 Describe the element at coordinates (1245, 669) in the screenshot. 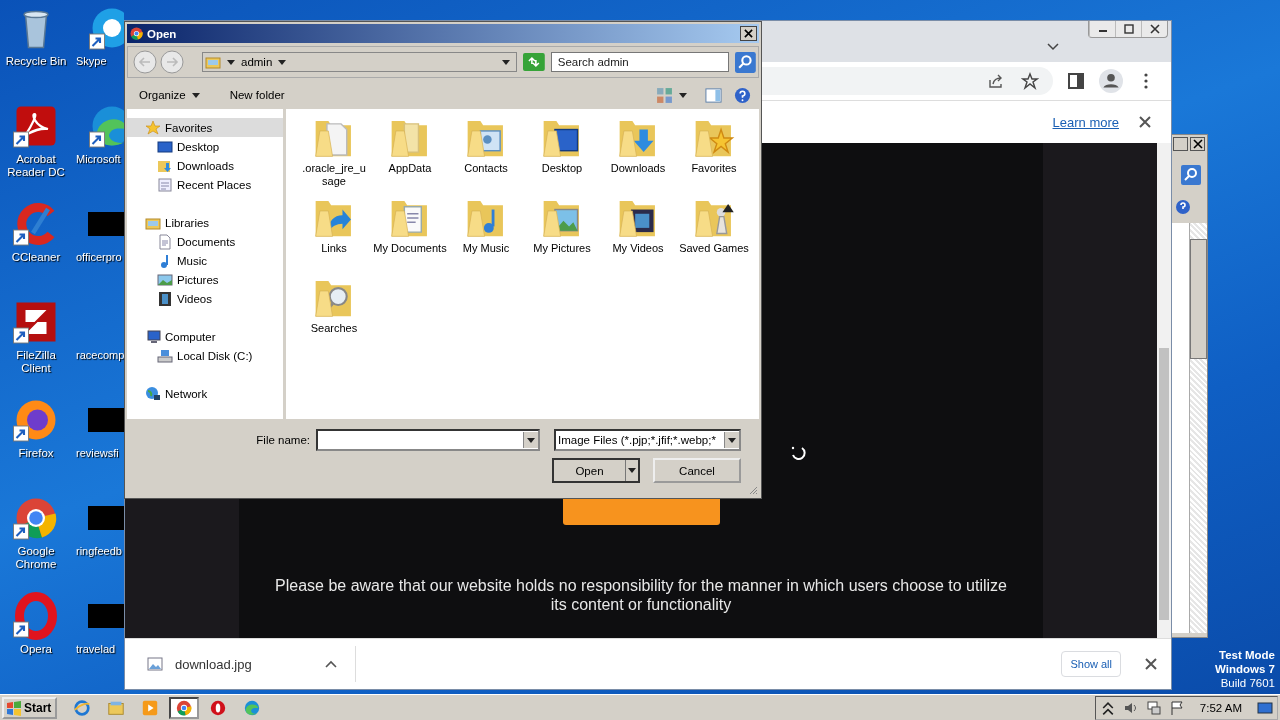

I see `watermark-text: Windows 7` at that location.